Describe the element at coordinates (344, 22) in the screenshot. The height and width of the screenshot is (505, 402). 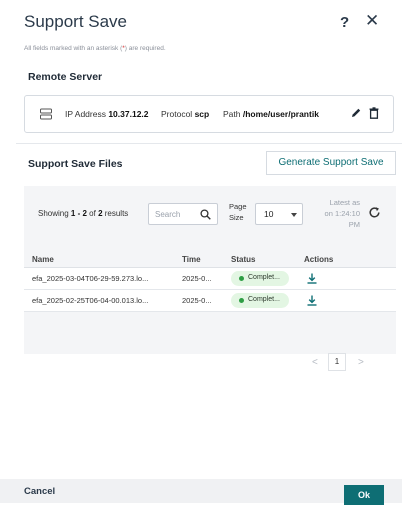
I see `help-icon: ?` at that location.